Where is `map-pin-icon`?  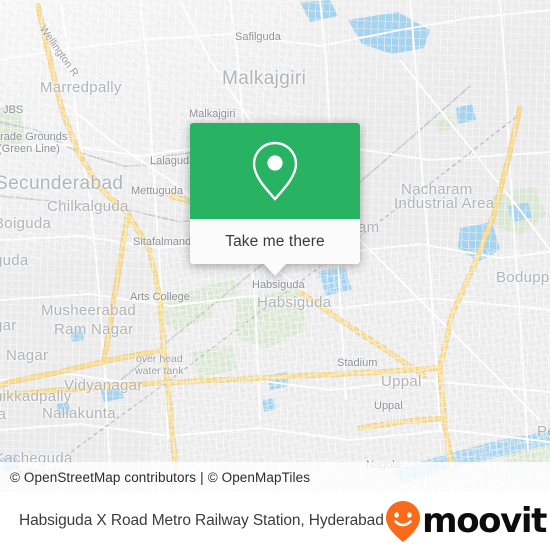
map-pin-icon is located at coordinates (275, 171).